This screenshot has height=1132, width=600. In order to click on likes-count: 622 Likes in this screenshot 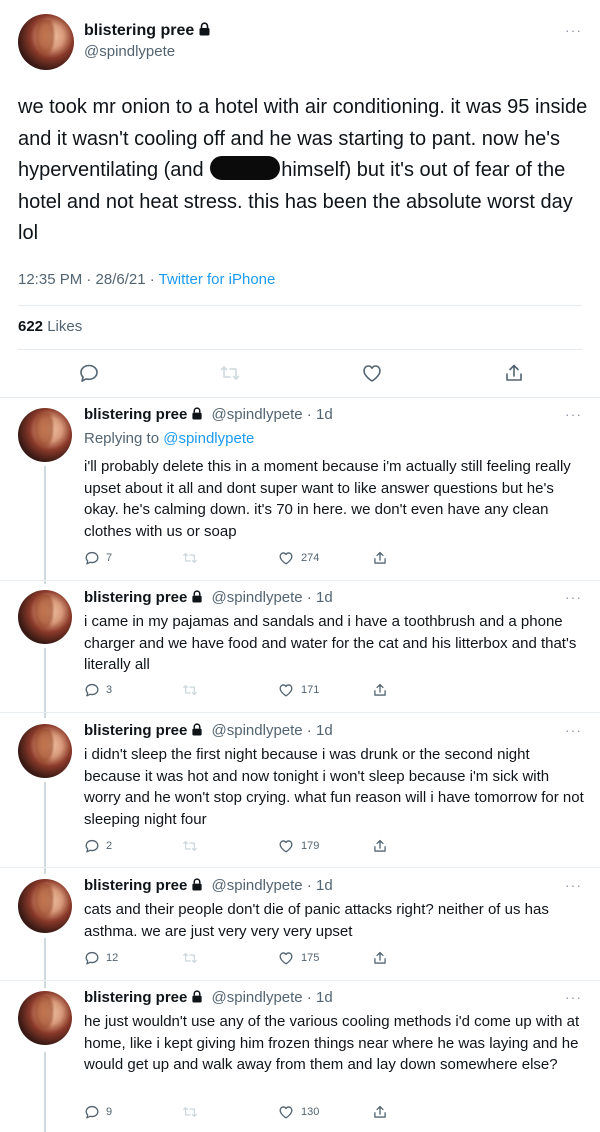, I will do `click(50, 326)`.